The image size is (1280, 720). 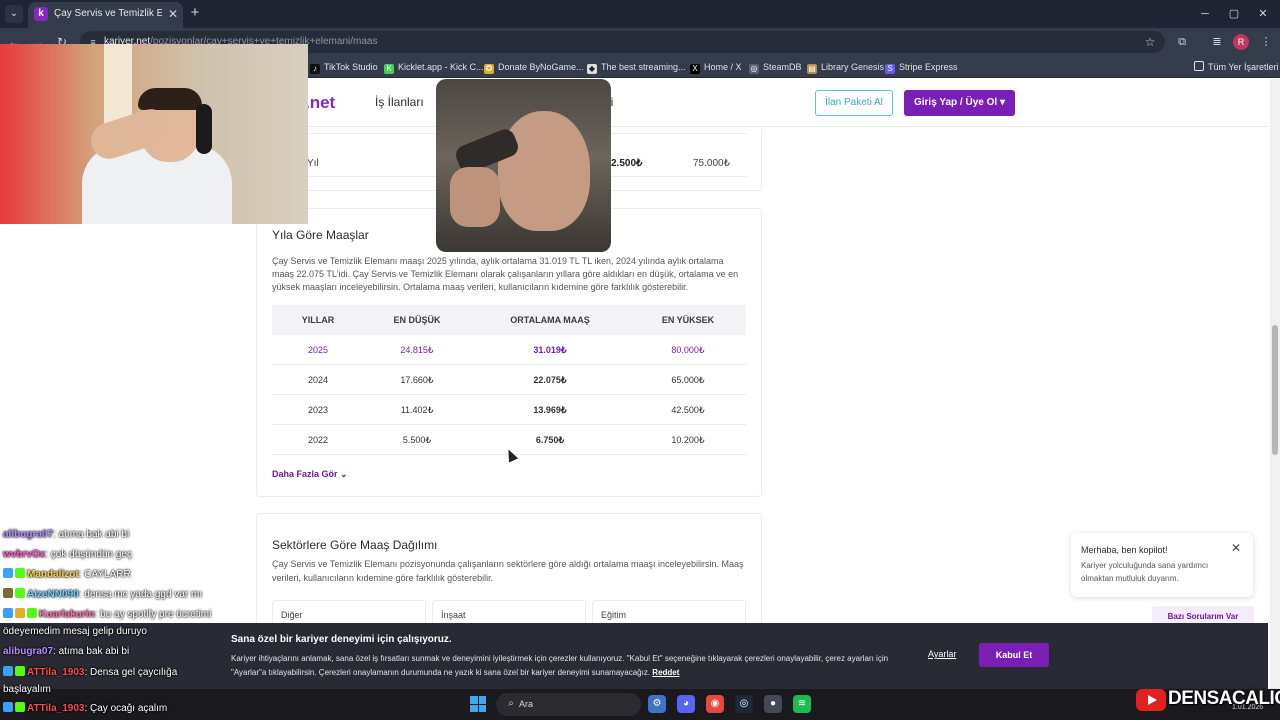 I want to click on avg-cell: 13.969₺, so click(x=550, y=410).